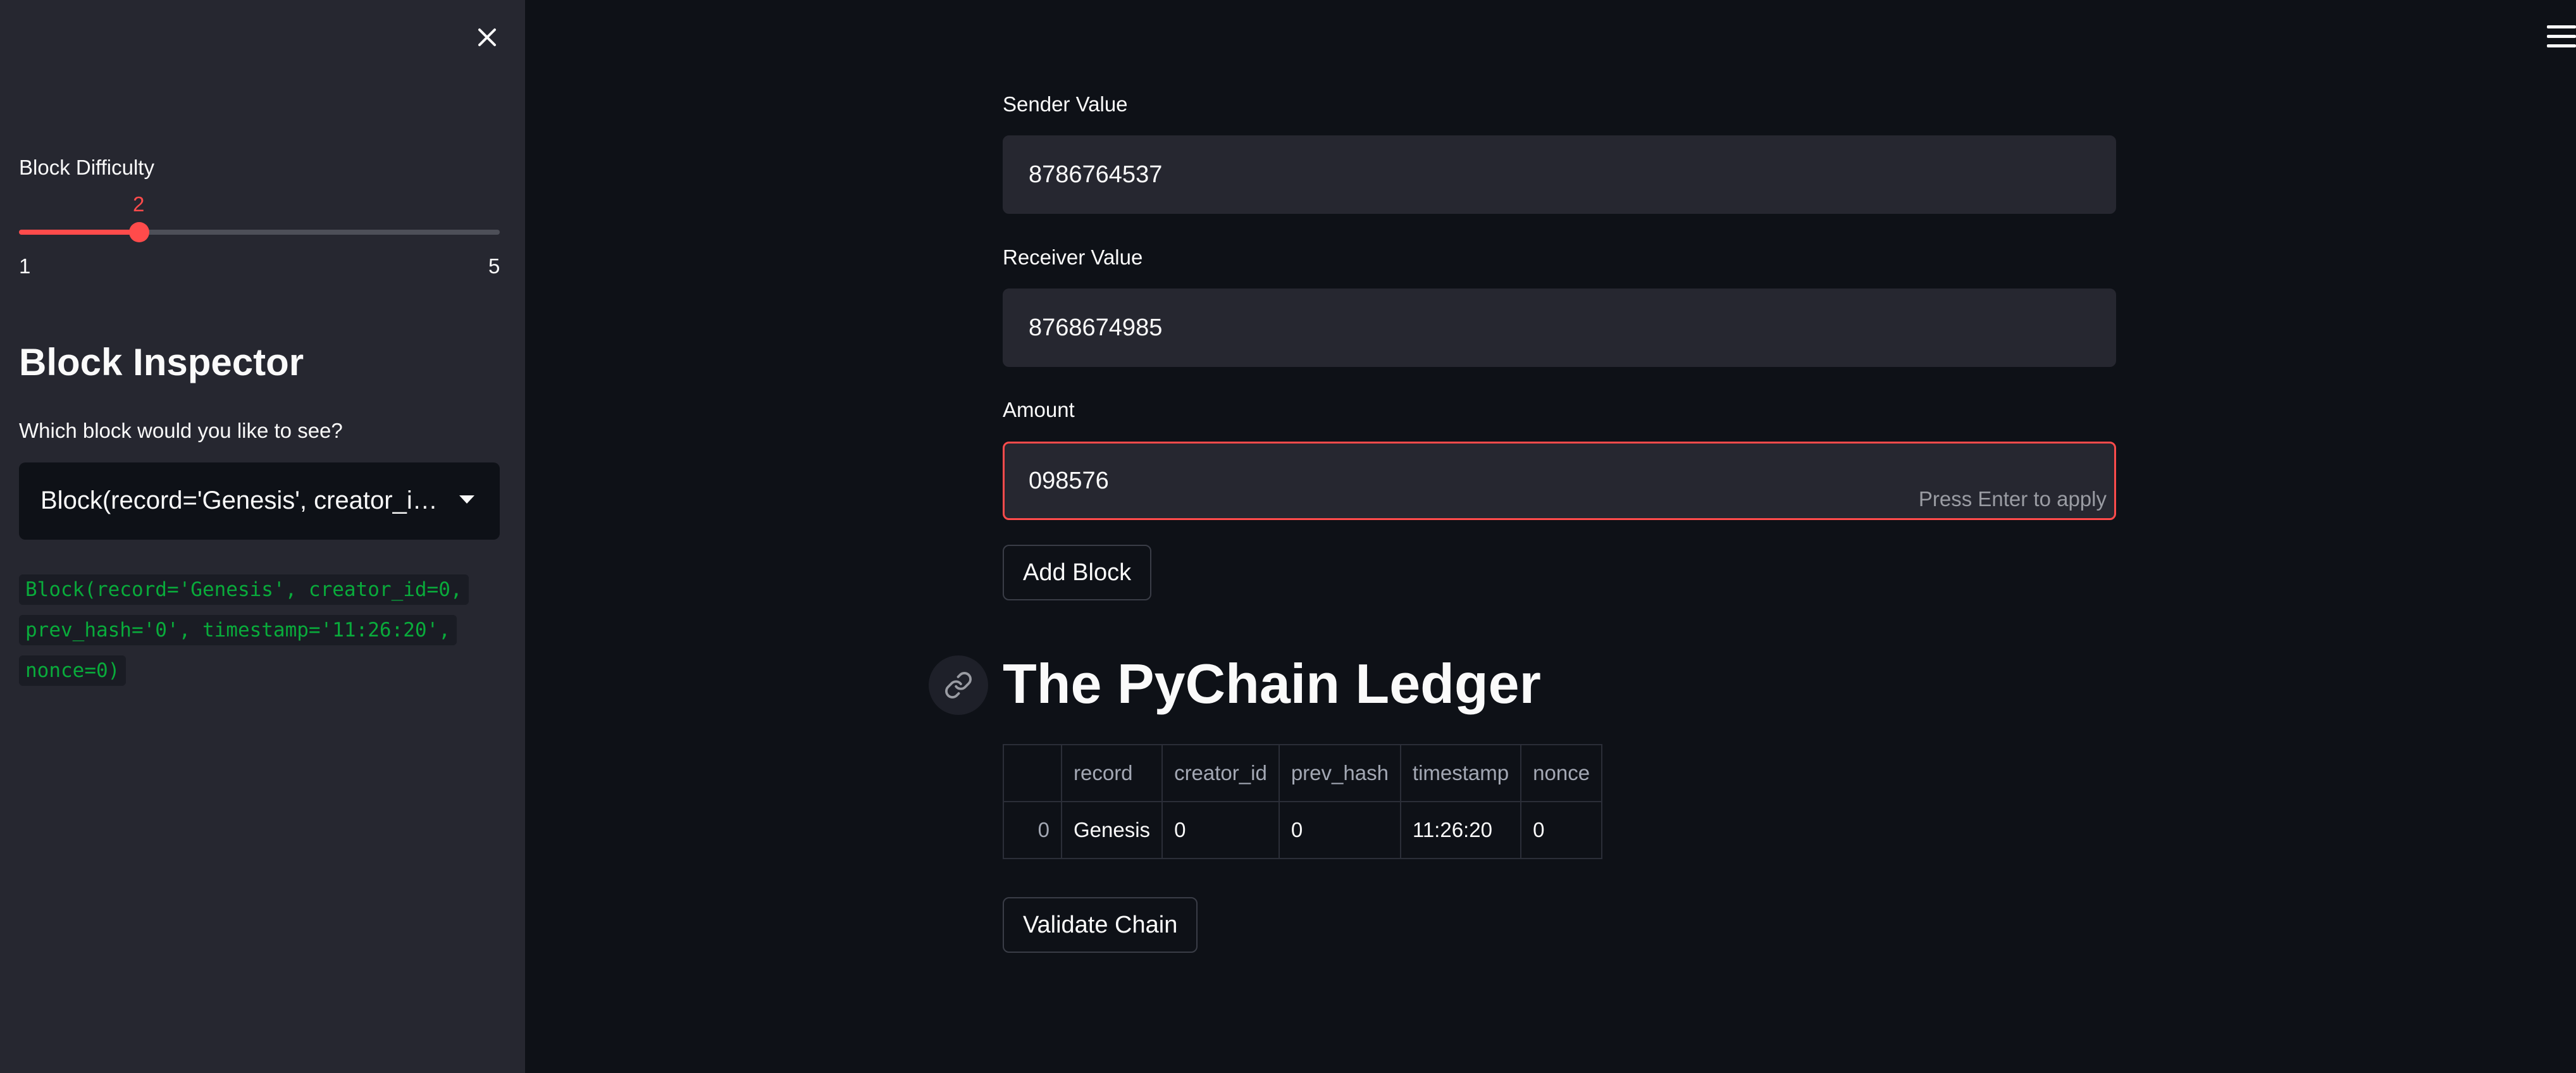 The width and height of the screenshot is (2576, 1073). Describe the element at coordinates (162, 362) in the screenshot. I see `block-inspector-title: Block Inspector` at that location.